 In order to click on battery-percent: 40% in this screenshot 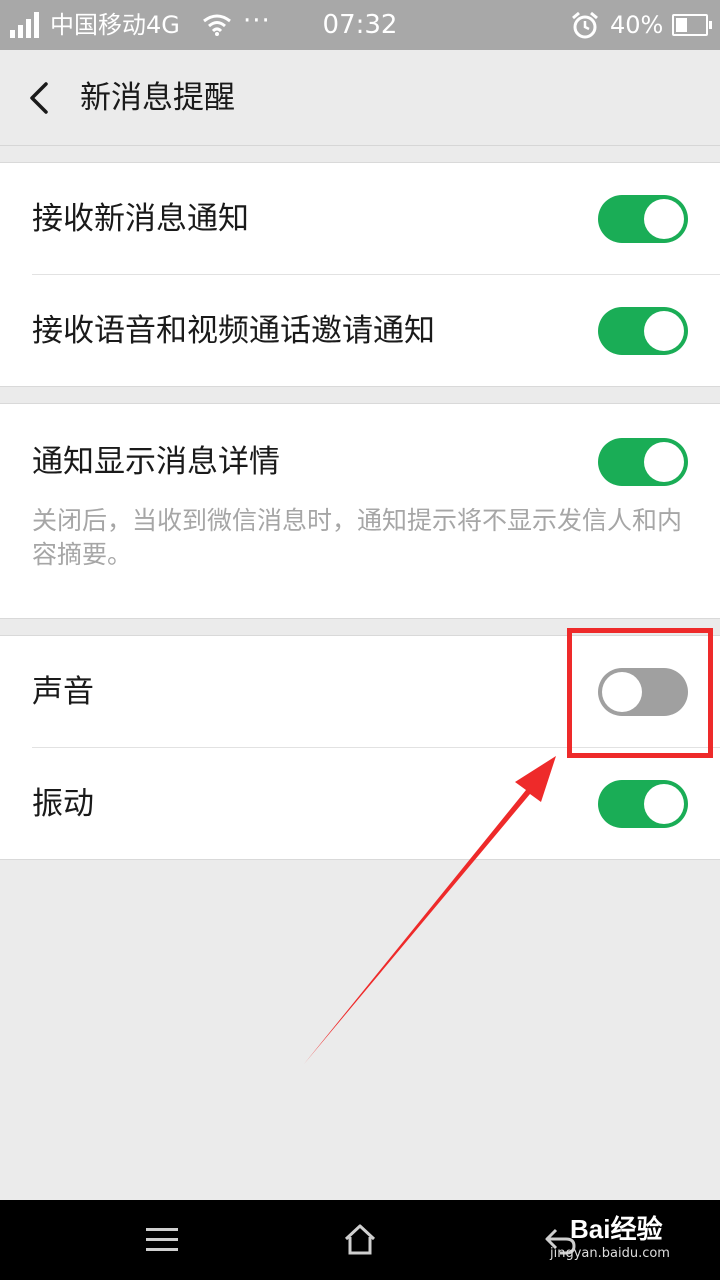, I will do `click(637, 25)`.